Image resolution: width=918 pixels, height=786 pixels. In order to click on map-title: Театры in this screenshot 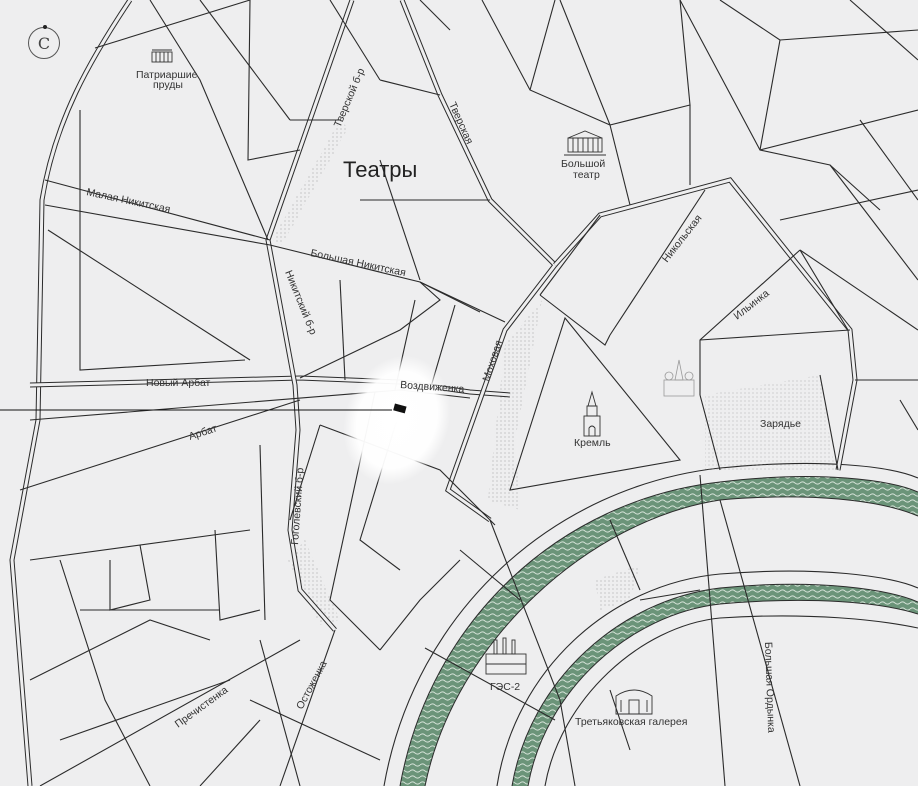, I will do `click(380, 169)`.